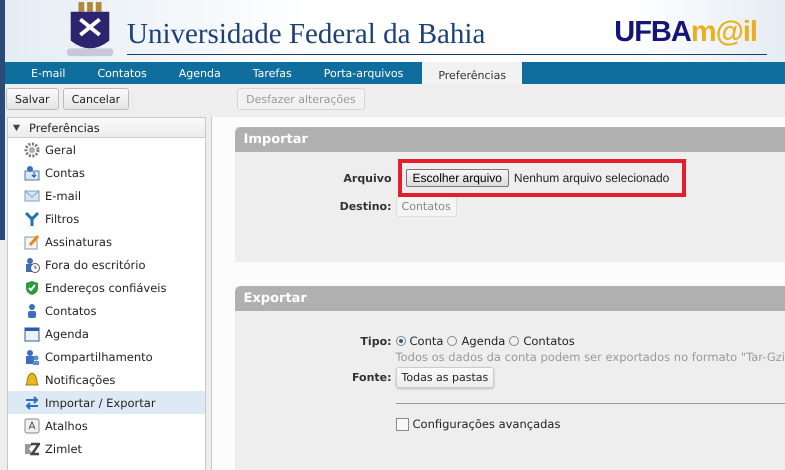 The height and width of the screenshot is (470, 785). What do you see at coordinates (106, 425) in the screenshot?
I see `sidebar-item: Atalhos` at bounding box center [106, 425].